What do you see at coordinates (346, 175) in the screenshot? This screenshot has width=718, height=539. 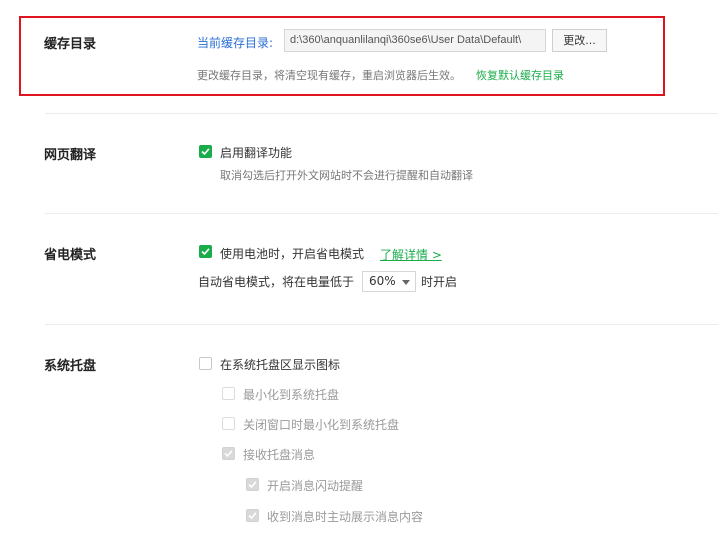 I see `translate-hint: 取消勾选后打开外文网站时不会进行提醒和自动翻译` at bounding box center [346, 175].